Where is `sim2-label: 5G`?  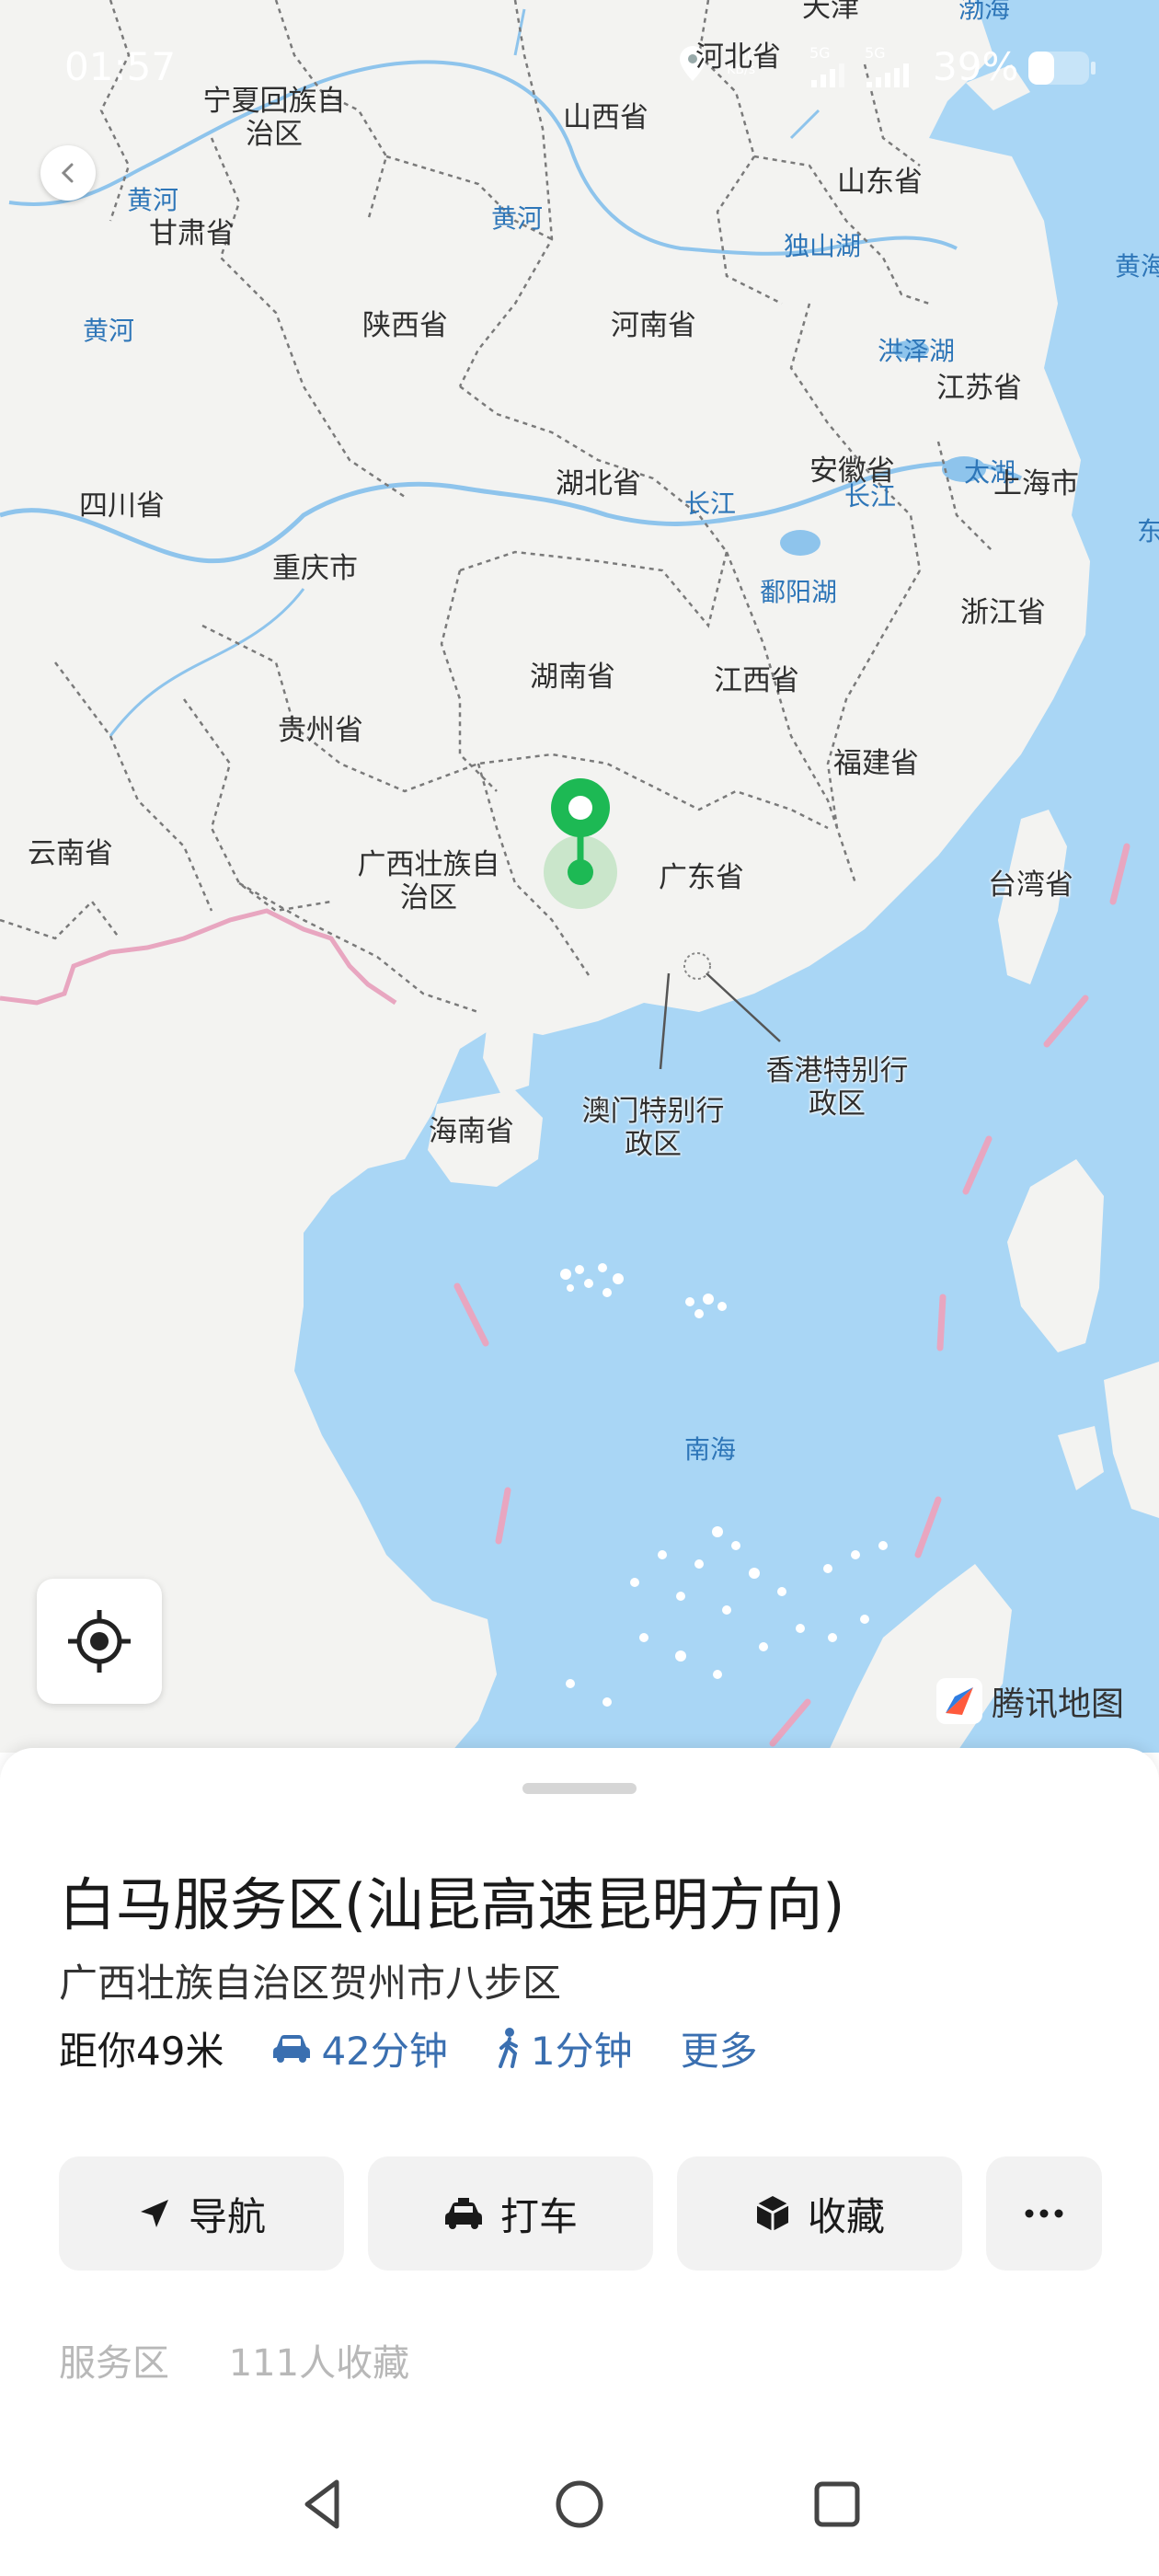
sim2-label: 5G is located at coordinates (875, 53).